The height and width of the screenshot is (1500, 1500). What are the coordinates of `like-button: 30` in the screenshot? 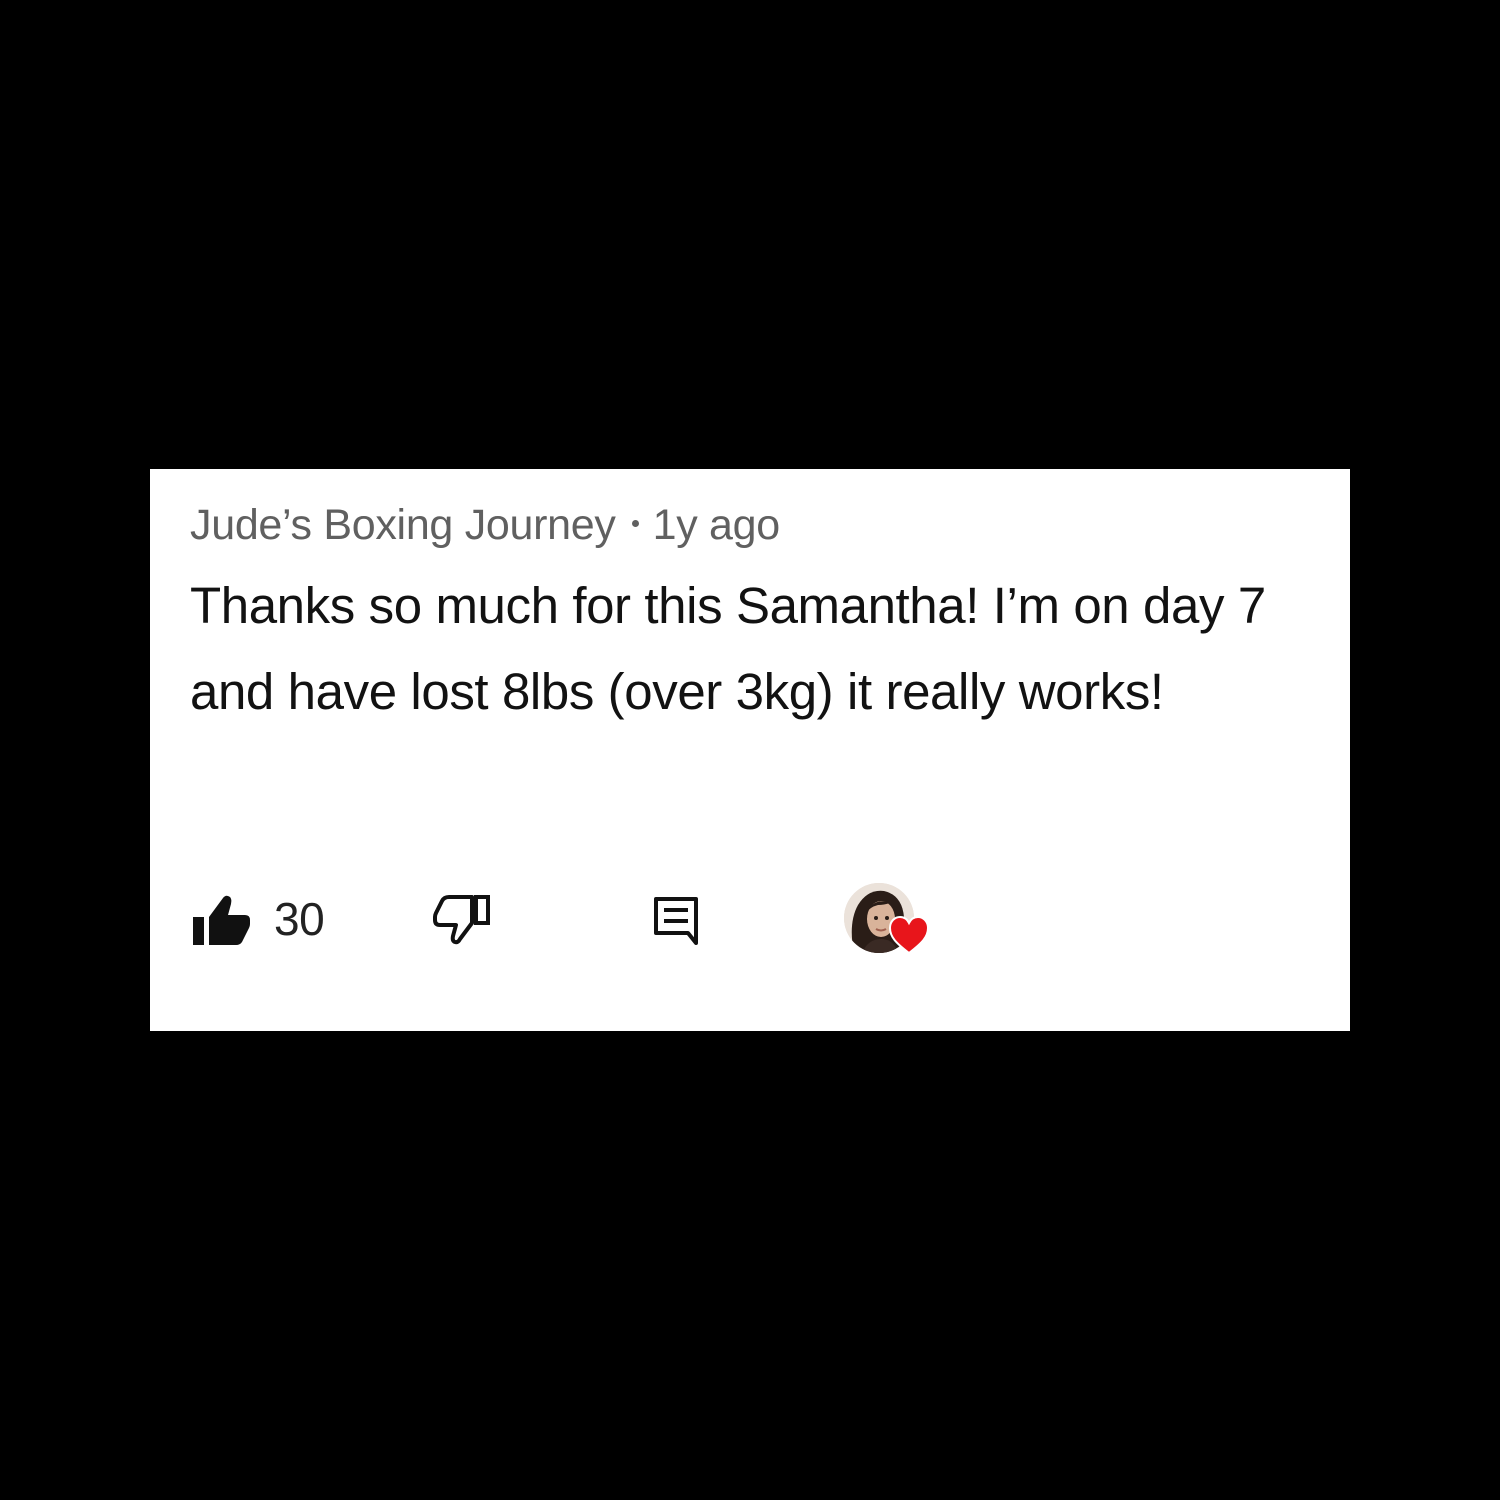 It's located at (257, 919).